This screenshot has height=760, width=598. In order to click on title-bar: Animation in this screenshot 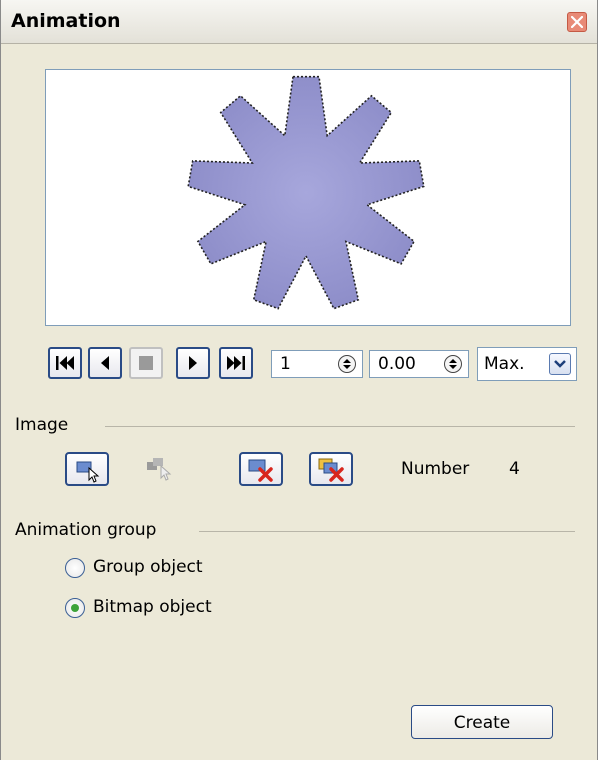, I will do `click(299, 22)`.